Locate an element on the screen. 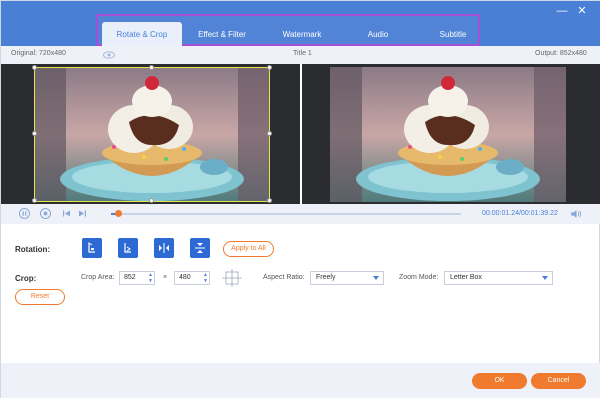 Image resolution: width=600 pixels, height=398 pixels. rotate-right-icon is located at coordinates (127, 248).